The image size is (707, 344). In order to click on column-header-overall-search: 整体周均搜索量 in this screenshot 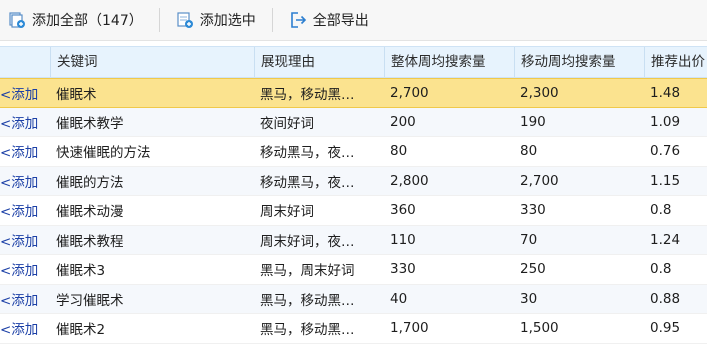, I will do `click(449, 62)`.